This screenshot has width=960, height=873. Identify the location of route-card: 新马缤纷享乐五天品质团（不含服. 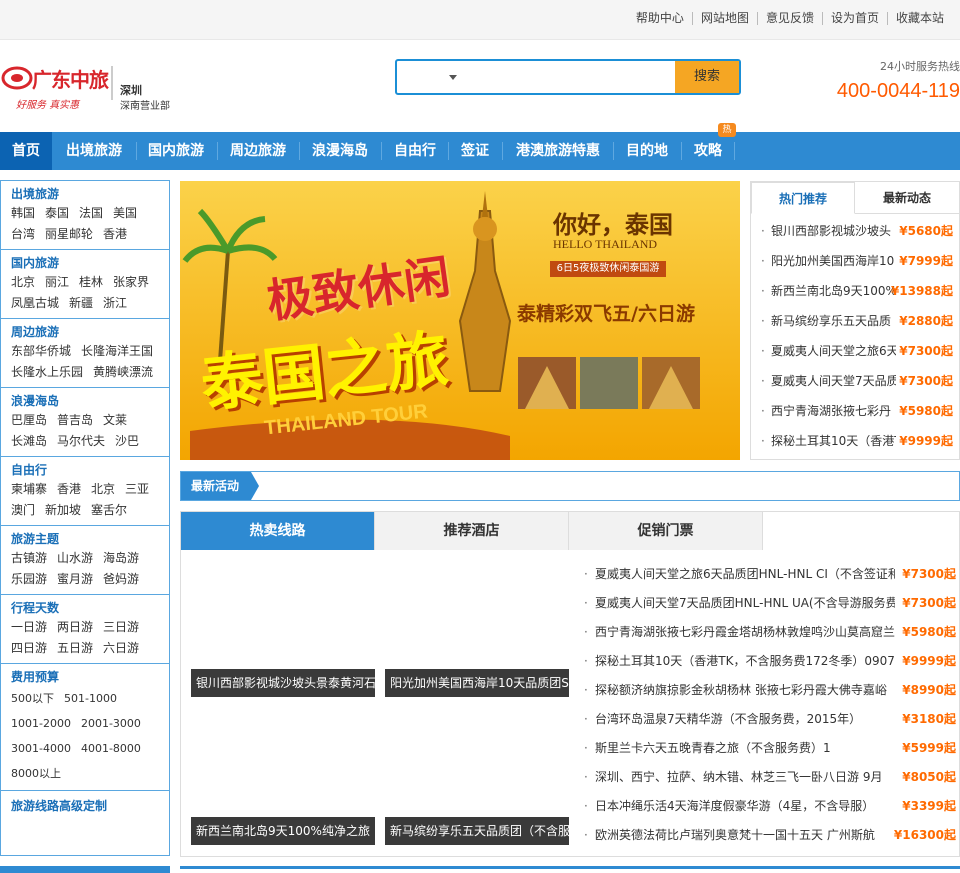
(477, 831).